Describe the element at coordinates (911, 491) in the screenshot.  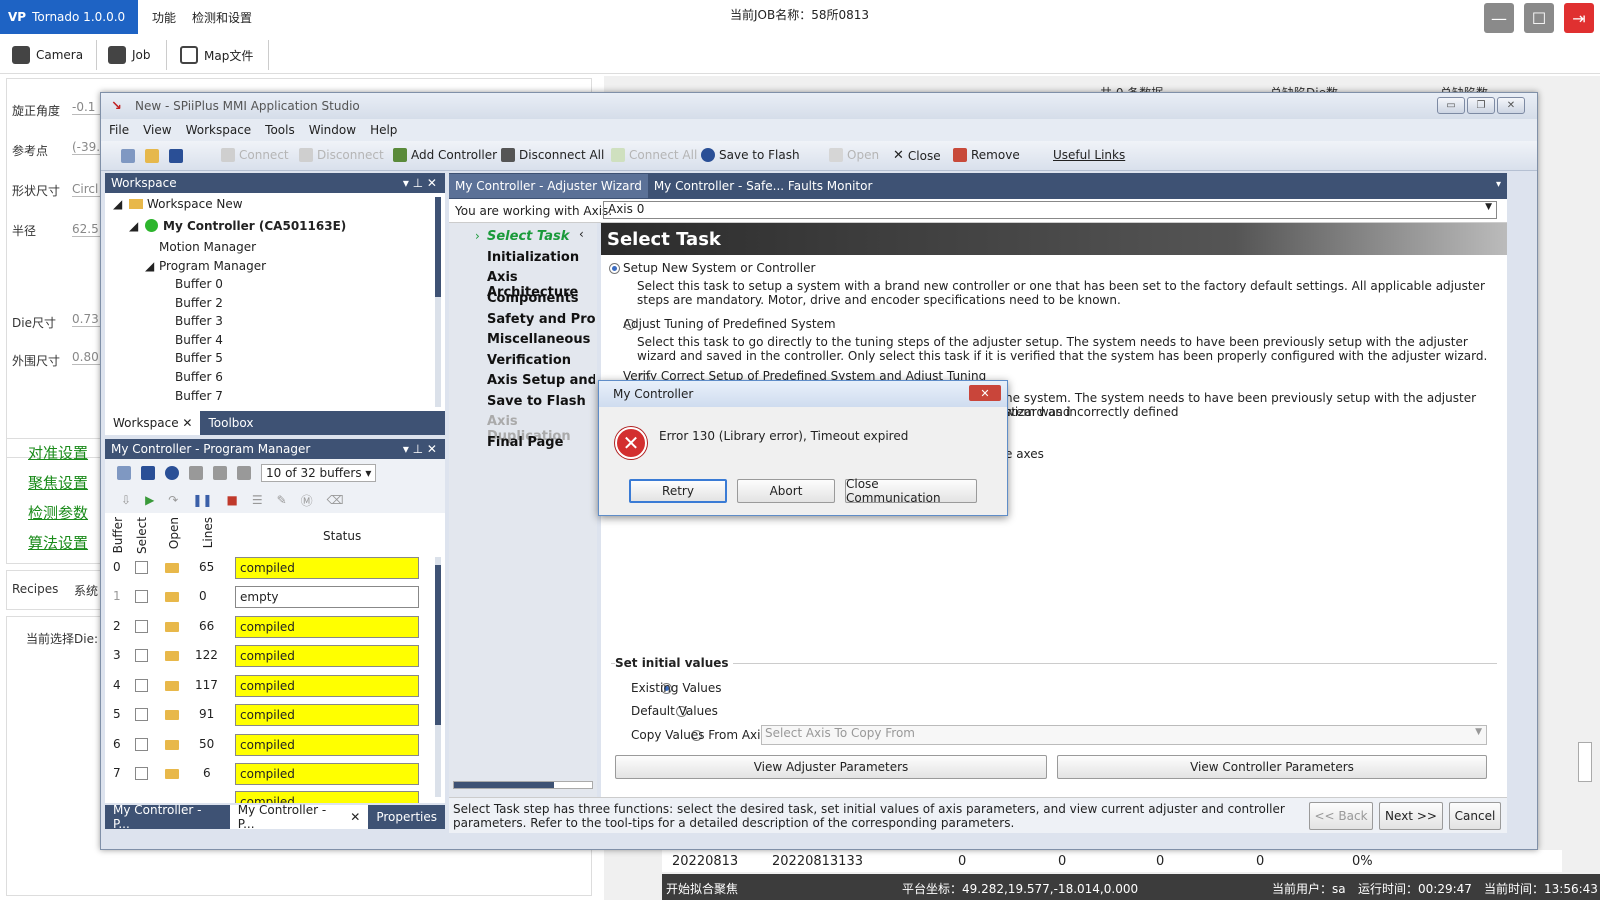
I see `close-communication-button: Close Communication` at that location.